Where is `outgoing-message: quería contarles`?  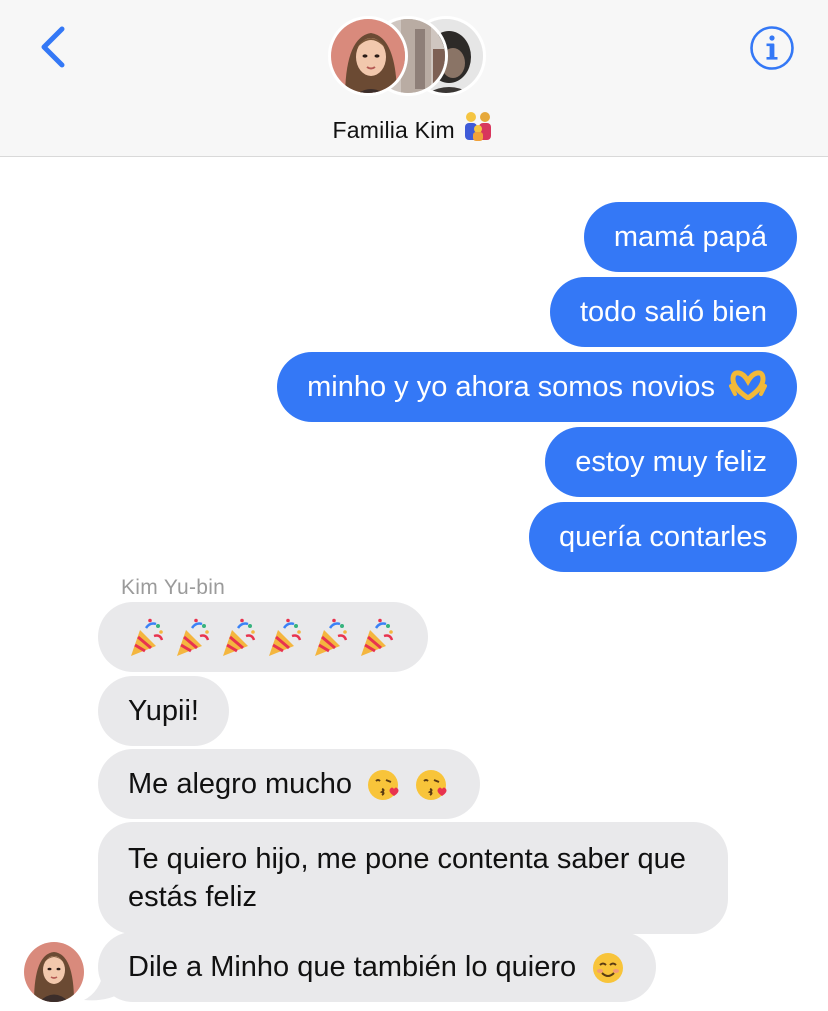
outgoing-message: quería contarles is located at coordinates (663, 537).